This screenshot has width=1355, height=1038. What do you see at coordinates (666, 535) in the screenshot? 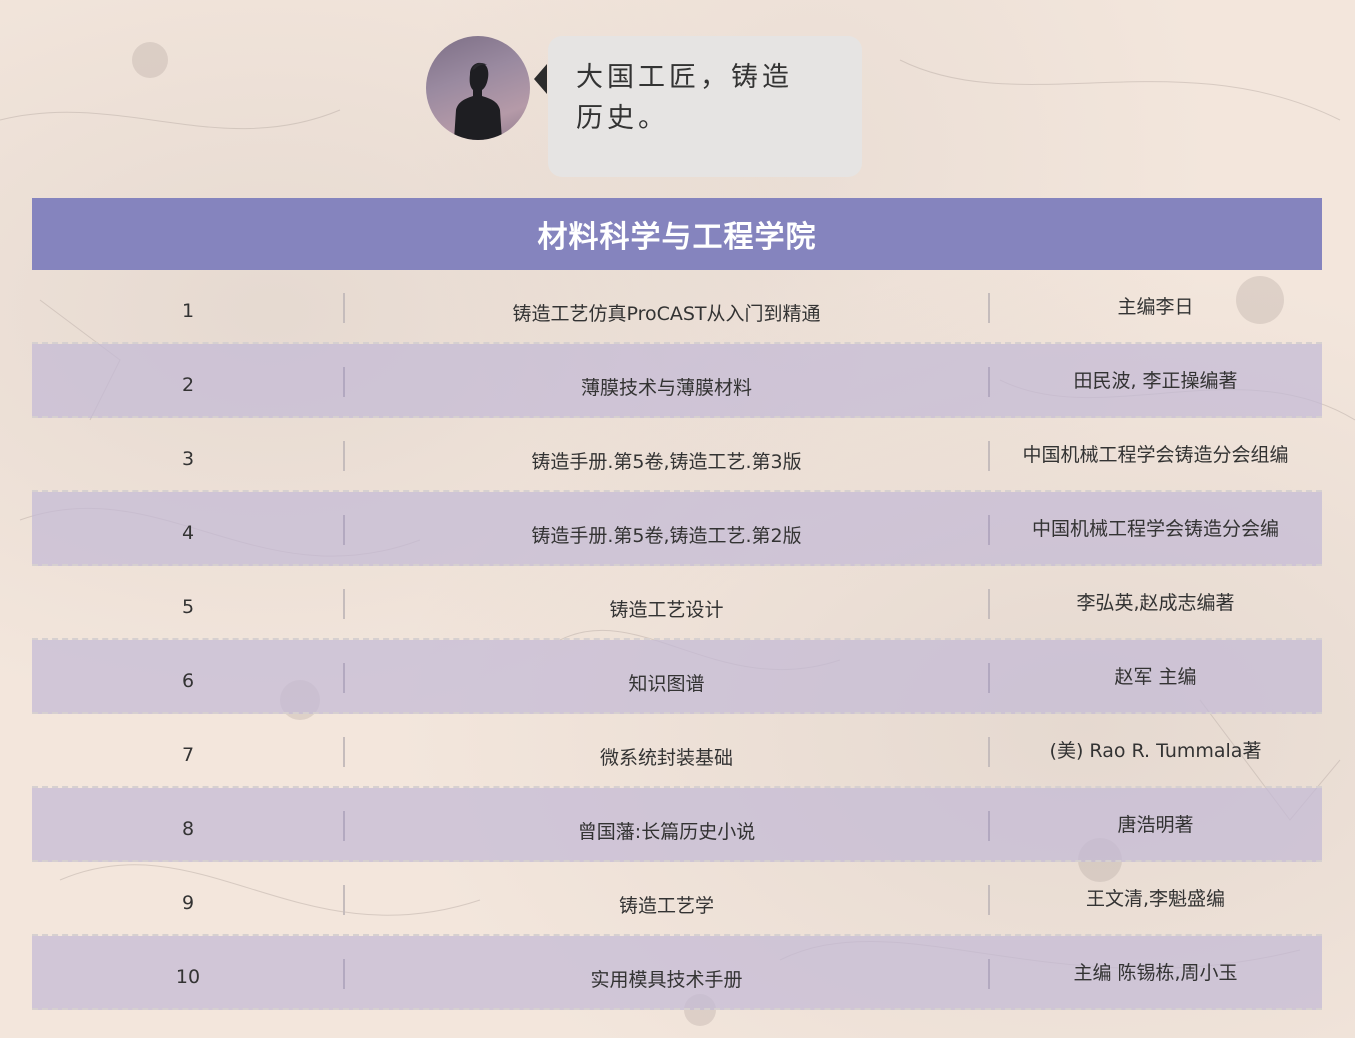
I see `book-title: 铸造手册.第5卷,铸造工艺.第2版` at bounding box center [666, 535].